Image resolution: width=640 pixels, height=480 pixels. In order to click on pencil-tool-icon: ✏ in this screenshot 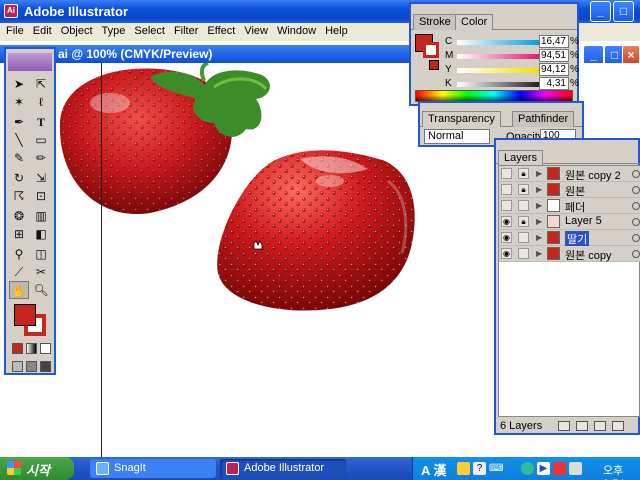, I will do `click(41, 158)`.